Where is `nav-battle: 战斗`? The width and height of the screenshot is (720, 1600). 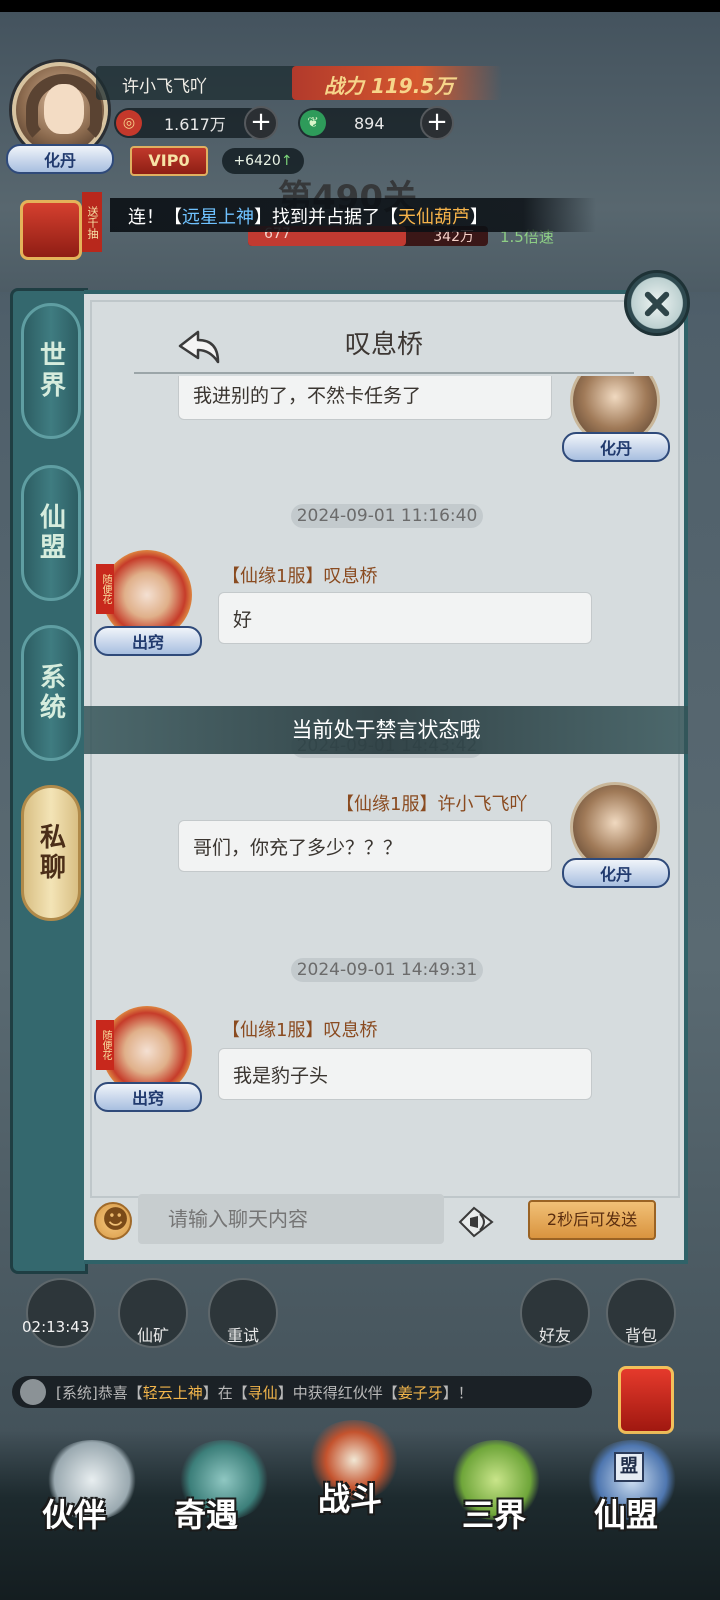 nav-battle: 战斗 is located at coordinates (350, 1504).